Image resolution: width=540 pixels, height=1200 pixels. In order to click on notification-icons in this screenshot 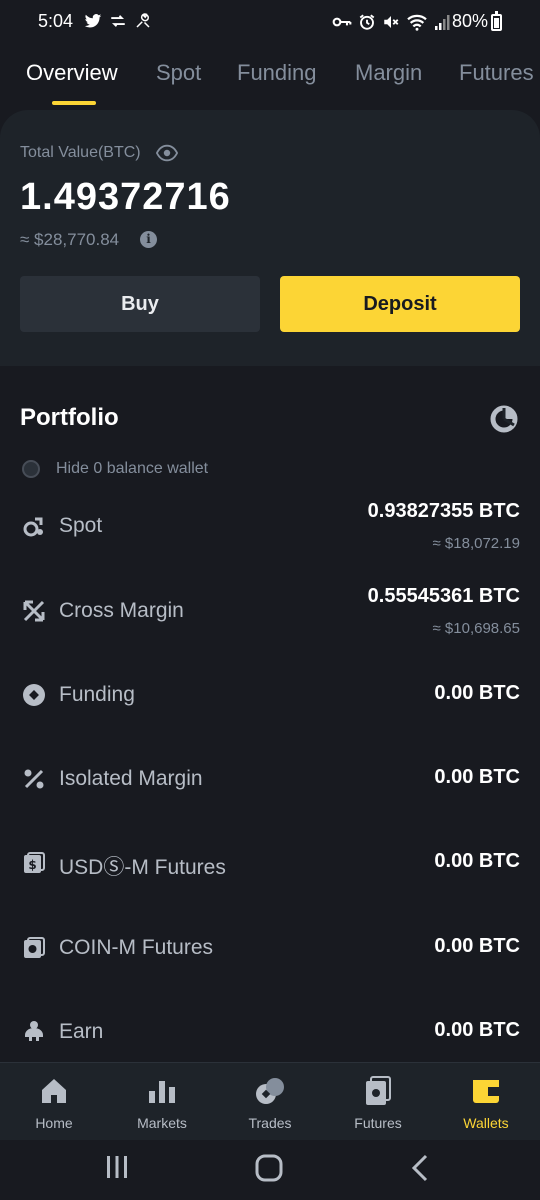, I will do `click(118, 21)`.